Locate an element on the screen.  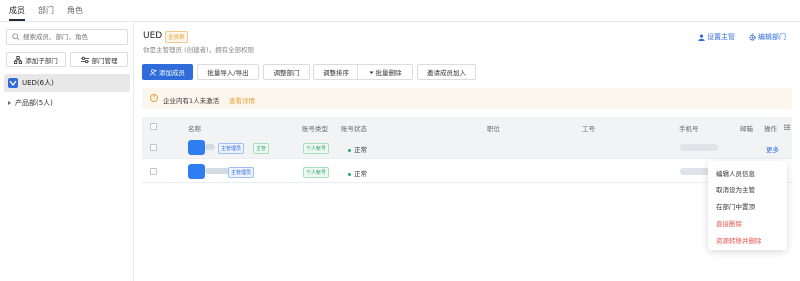
adjust-order-label: 调整排序 is located at coordinates (336, 73).